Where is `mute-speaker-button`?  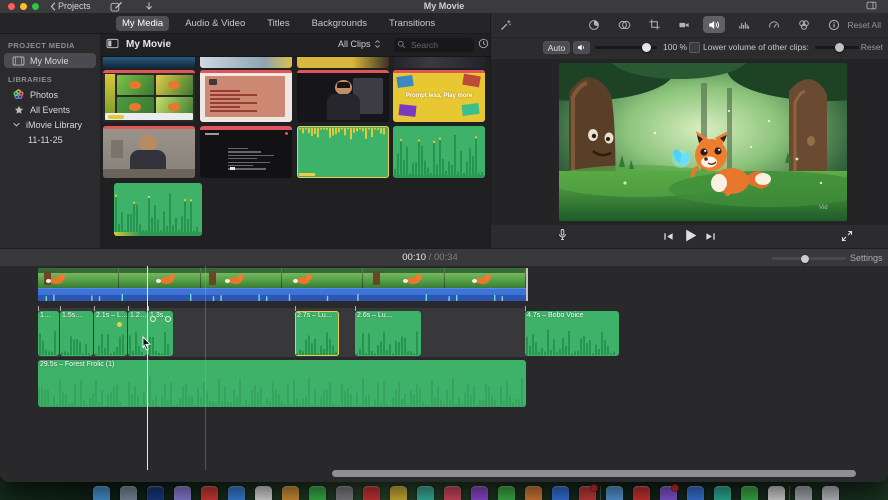
mute-speaker-button is located at coordinates (581, 47).